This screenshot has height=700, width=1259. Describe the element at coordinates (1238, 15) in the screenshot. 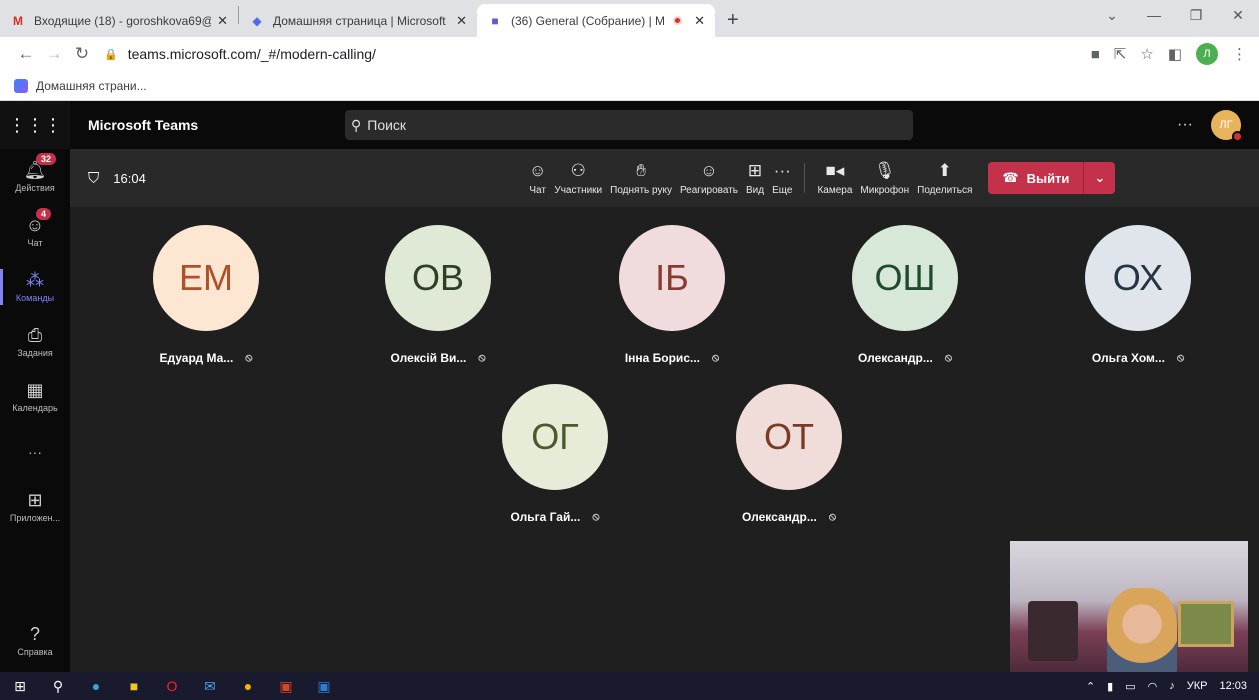

I see `window-close-icon: ✕` at that location.